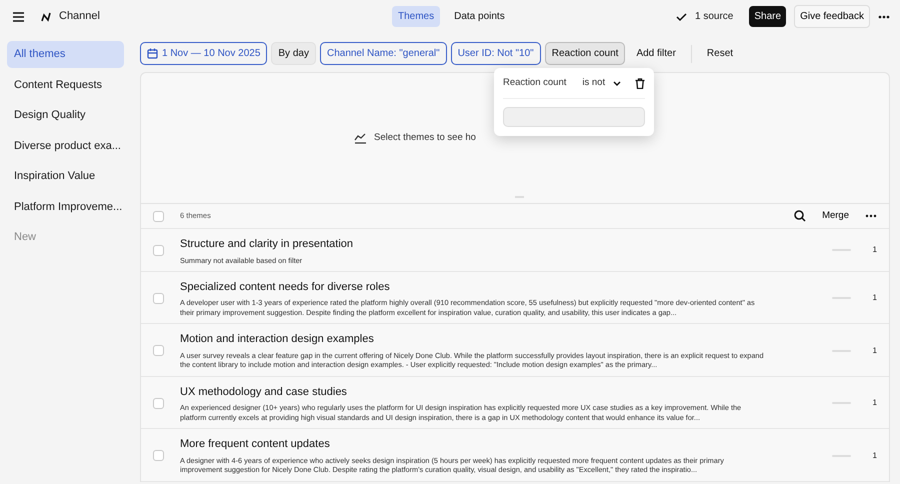 This screenshot has width=900, height=484. I want to click on reset-button: Reset, so click(720, 53).